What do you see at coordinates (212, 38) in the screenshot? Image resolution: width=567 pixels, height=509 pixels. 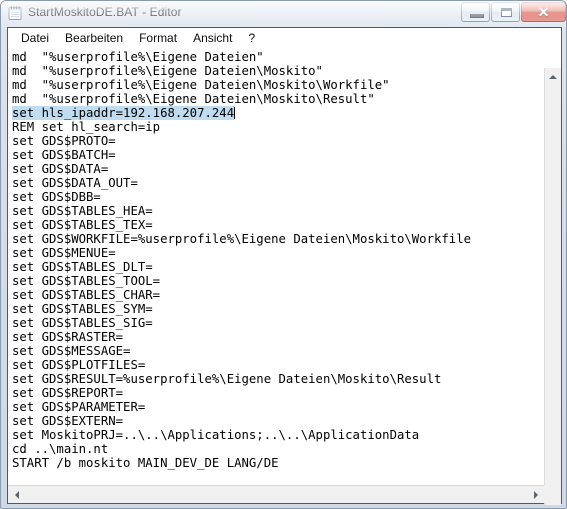 I see `menu-ansicht: Ansicht` at bounding box center [212, 38].